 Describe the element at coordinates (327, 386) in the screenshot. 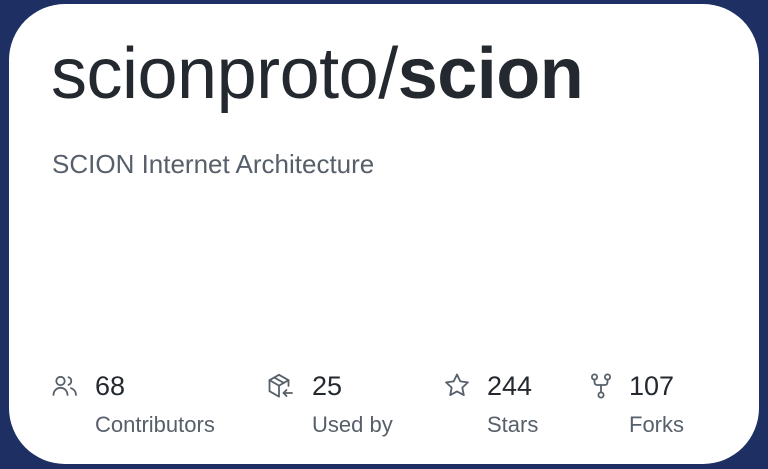

I see `used-by-count: 25` at that location.